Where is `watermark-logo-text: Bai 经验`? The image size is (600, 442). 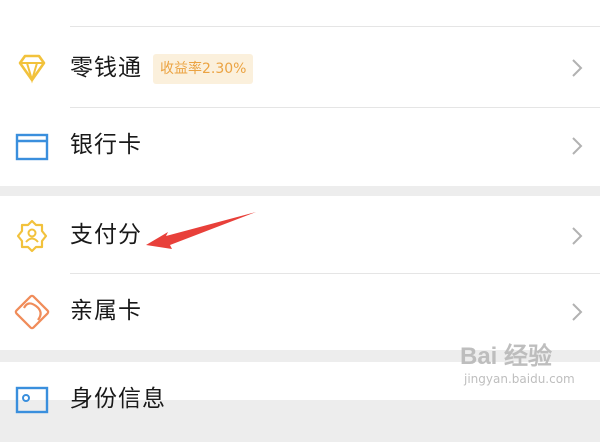 watermark-logo-text: Bai 经验 is located at coordinates (506, 356).